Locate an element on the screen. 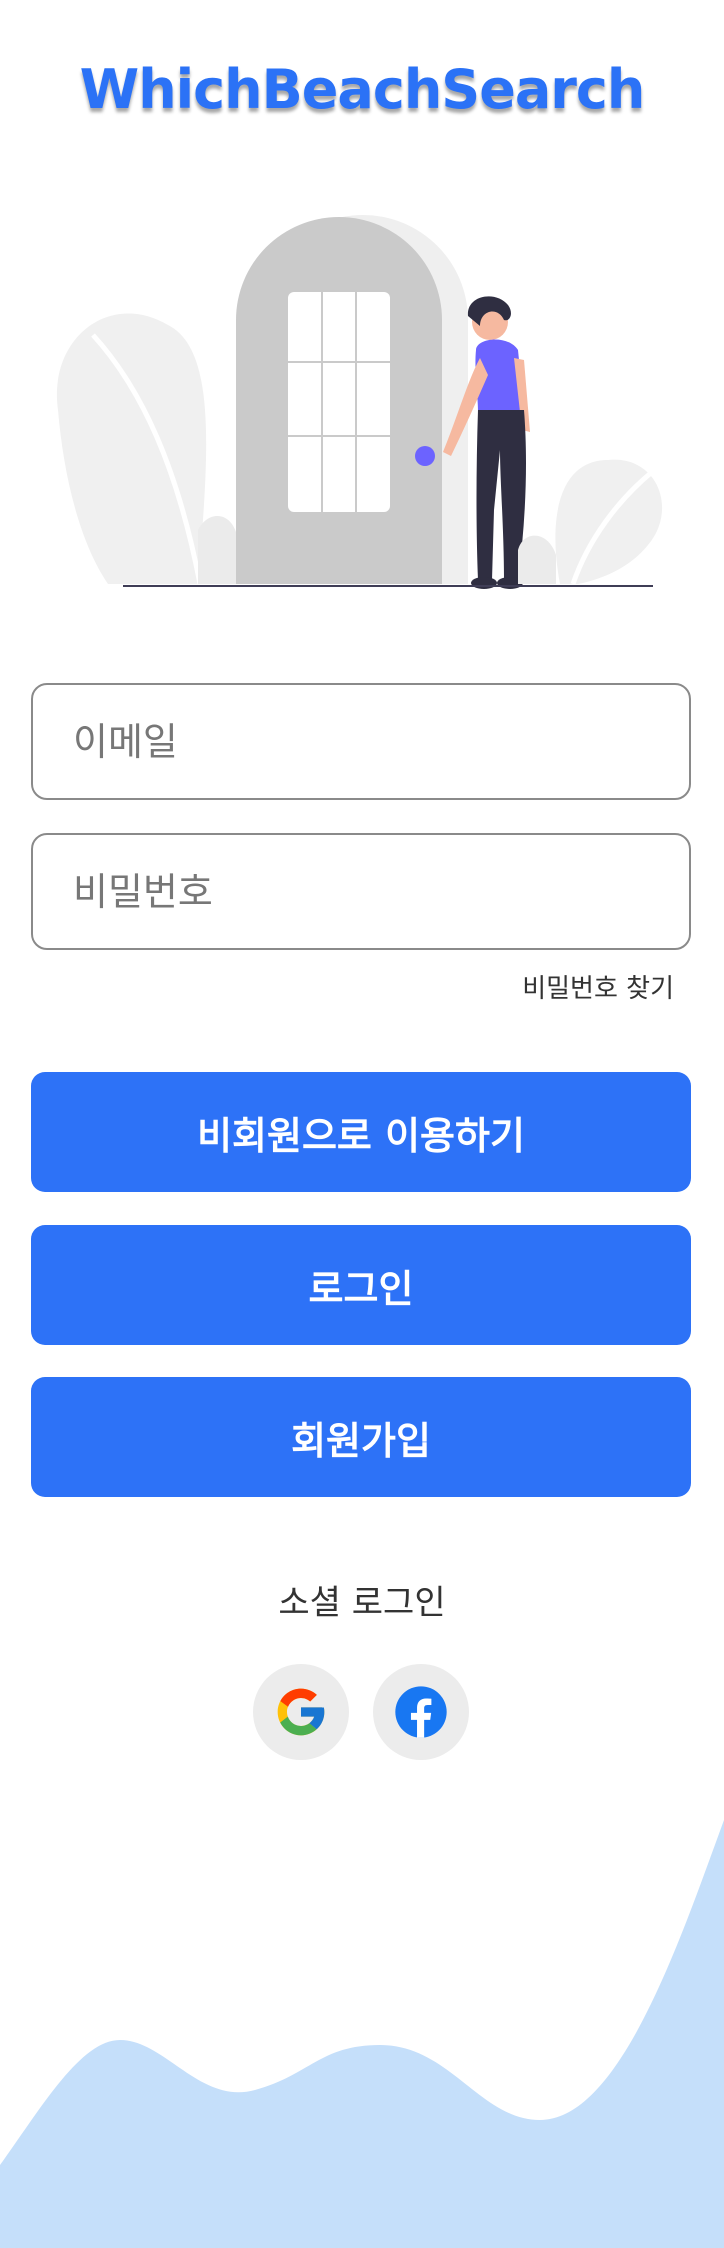 This screenshot has width=724, height=2248. google-login-button is located at coordinates (301, 1712).